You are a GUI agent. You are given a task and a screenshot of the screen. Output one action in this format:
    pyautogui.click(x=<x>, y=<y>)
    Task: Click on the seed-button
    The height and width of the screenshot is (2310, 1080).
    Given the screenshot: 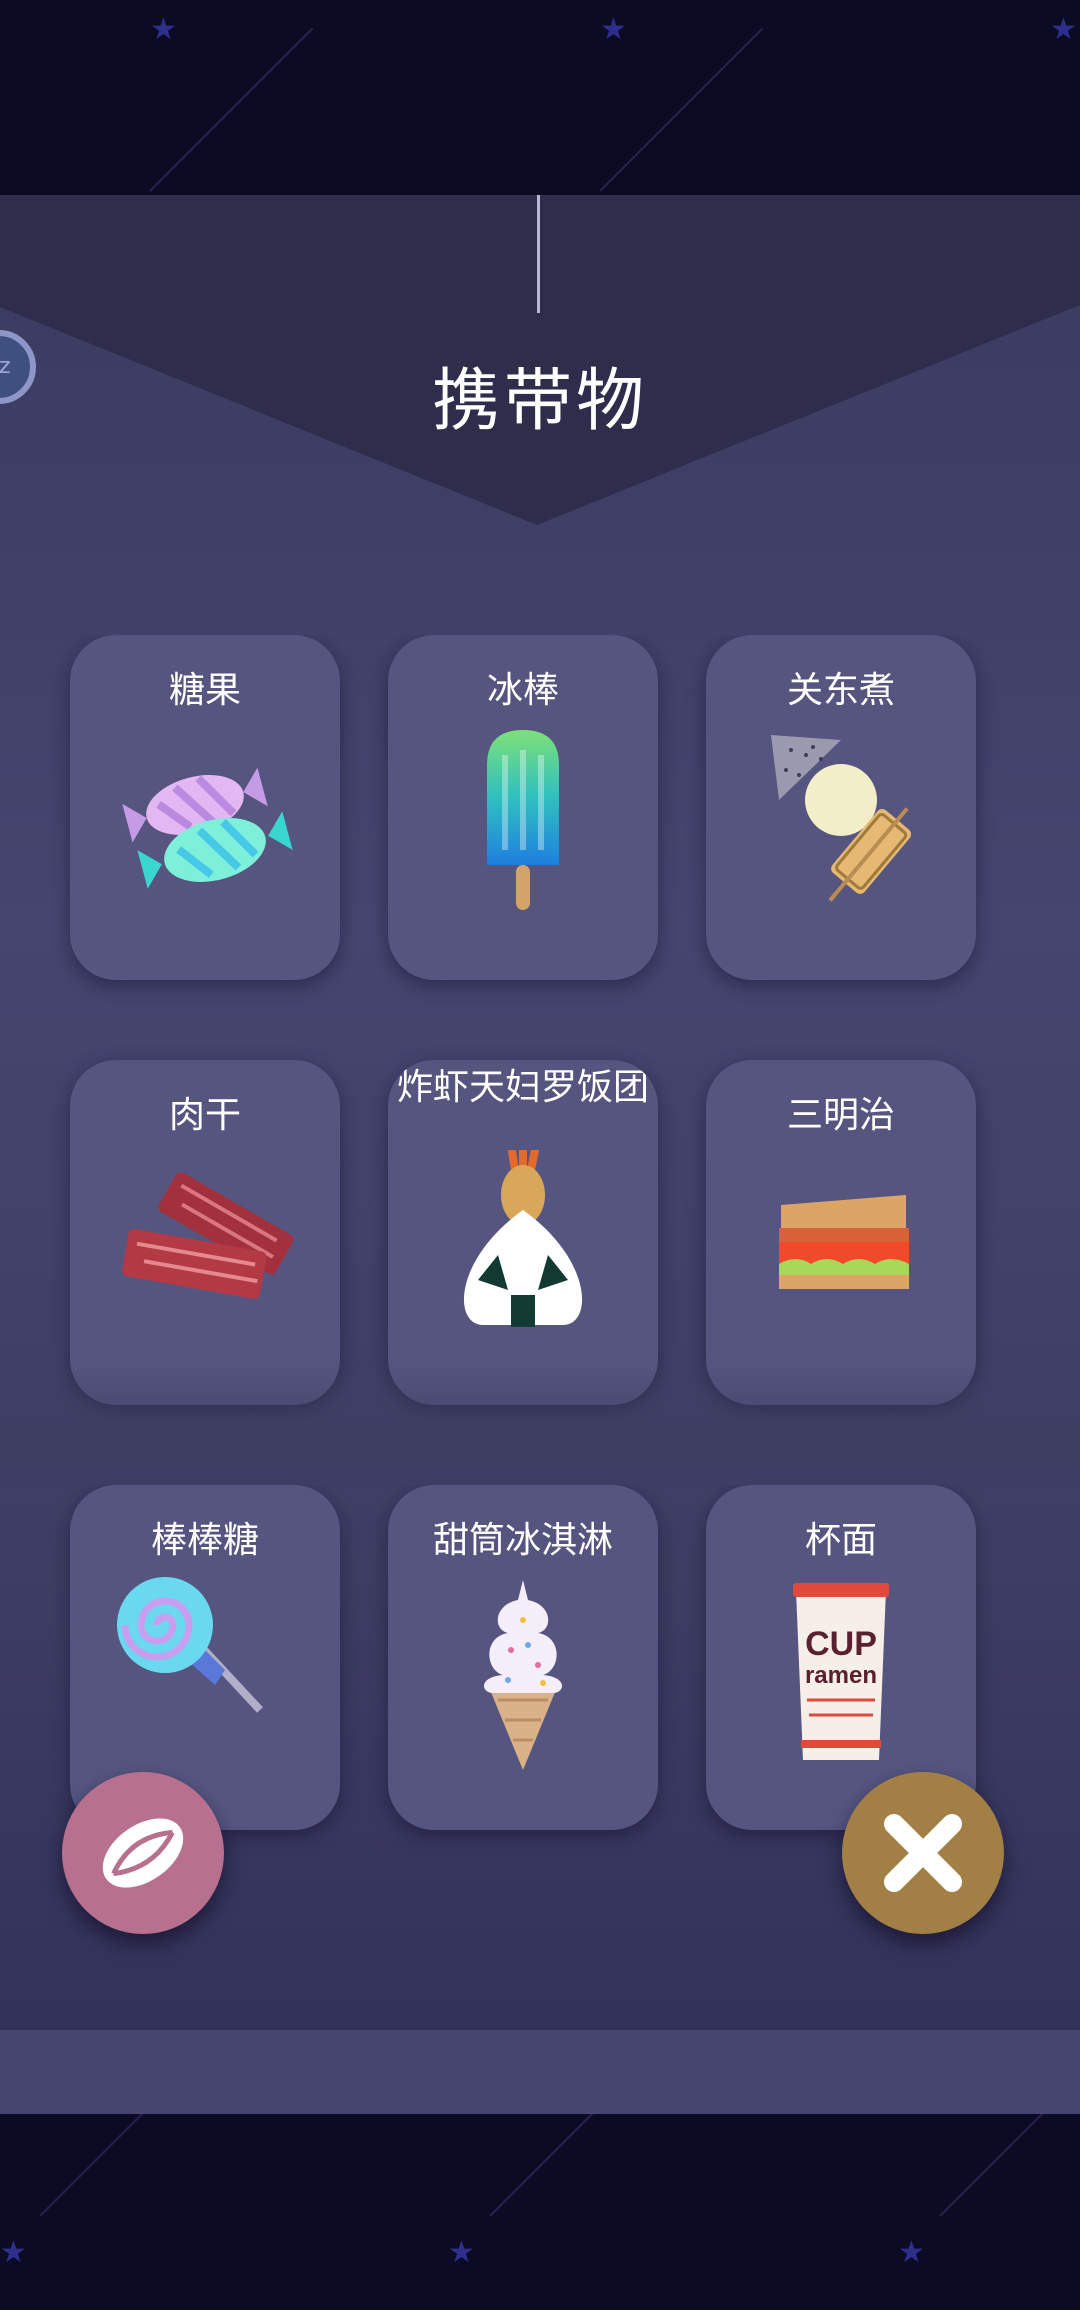 What is the action you would take?
    pyautogui.click(x=143, y=1853)
    